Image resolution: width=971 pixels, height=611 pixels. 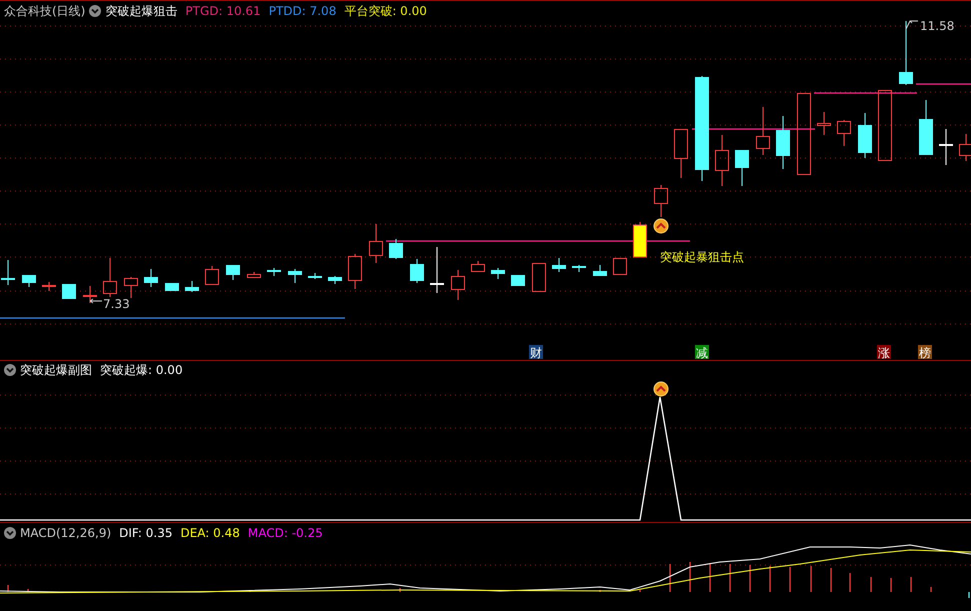 What do you see at coordinates (116, 304) in the screenshot?
I see `low-price-label: 7.33` at bounding box center [116, 304].